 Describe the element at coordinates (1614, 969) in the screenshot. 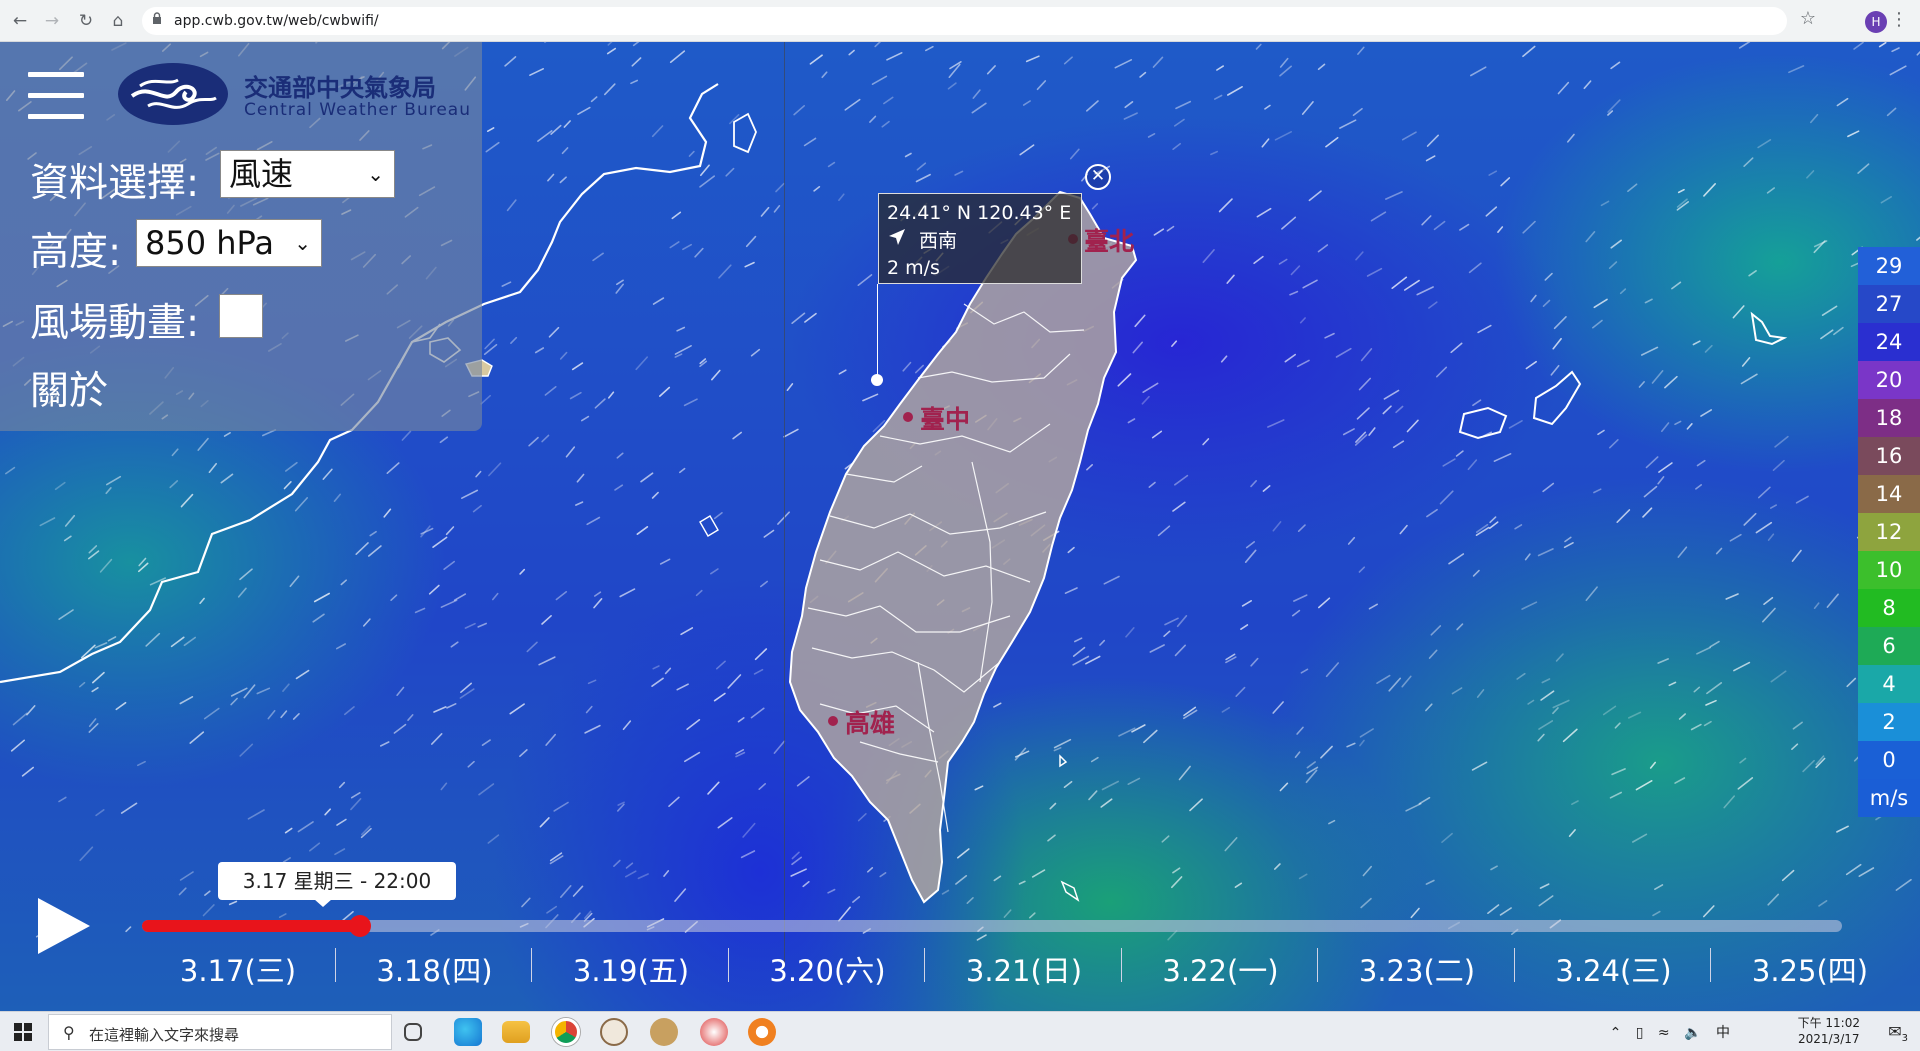

I see `timeline-day-label: 3.24(三)` at that location.